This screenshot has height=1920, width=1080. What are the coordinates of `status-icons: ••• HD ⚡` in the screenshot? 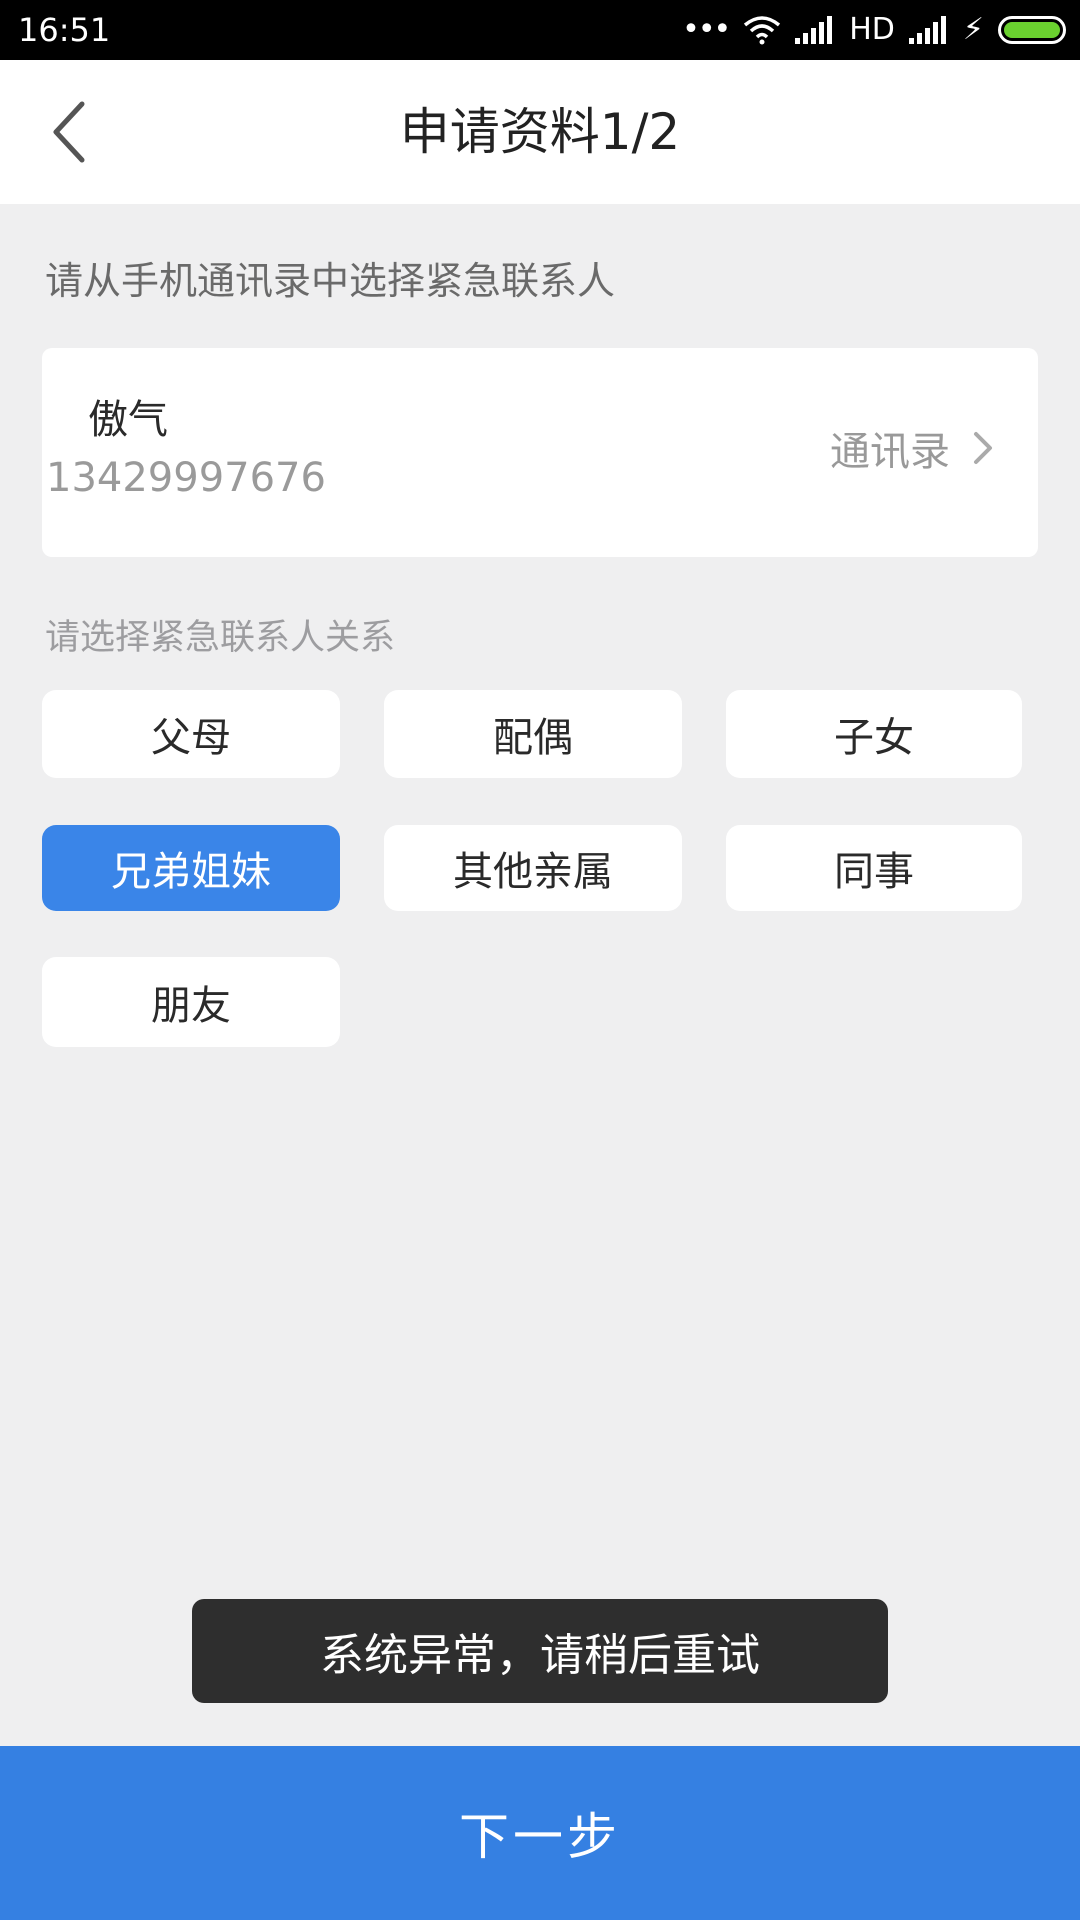 It's located at (874, 30).